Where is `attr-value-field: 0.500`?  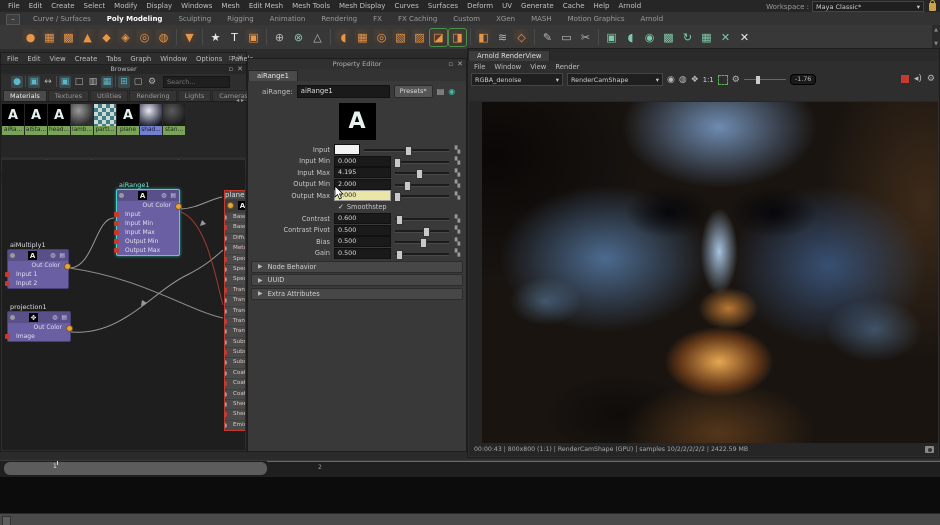 attr-value-field: 0.500 is located at coordinates (362, 253).